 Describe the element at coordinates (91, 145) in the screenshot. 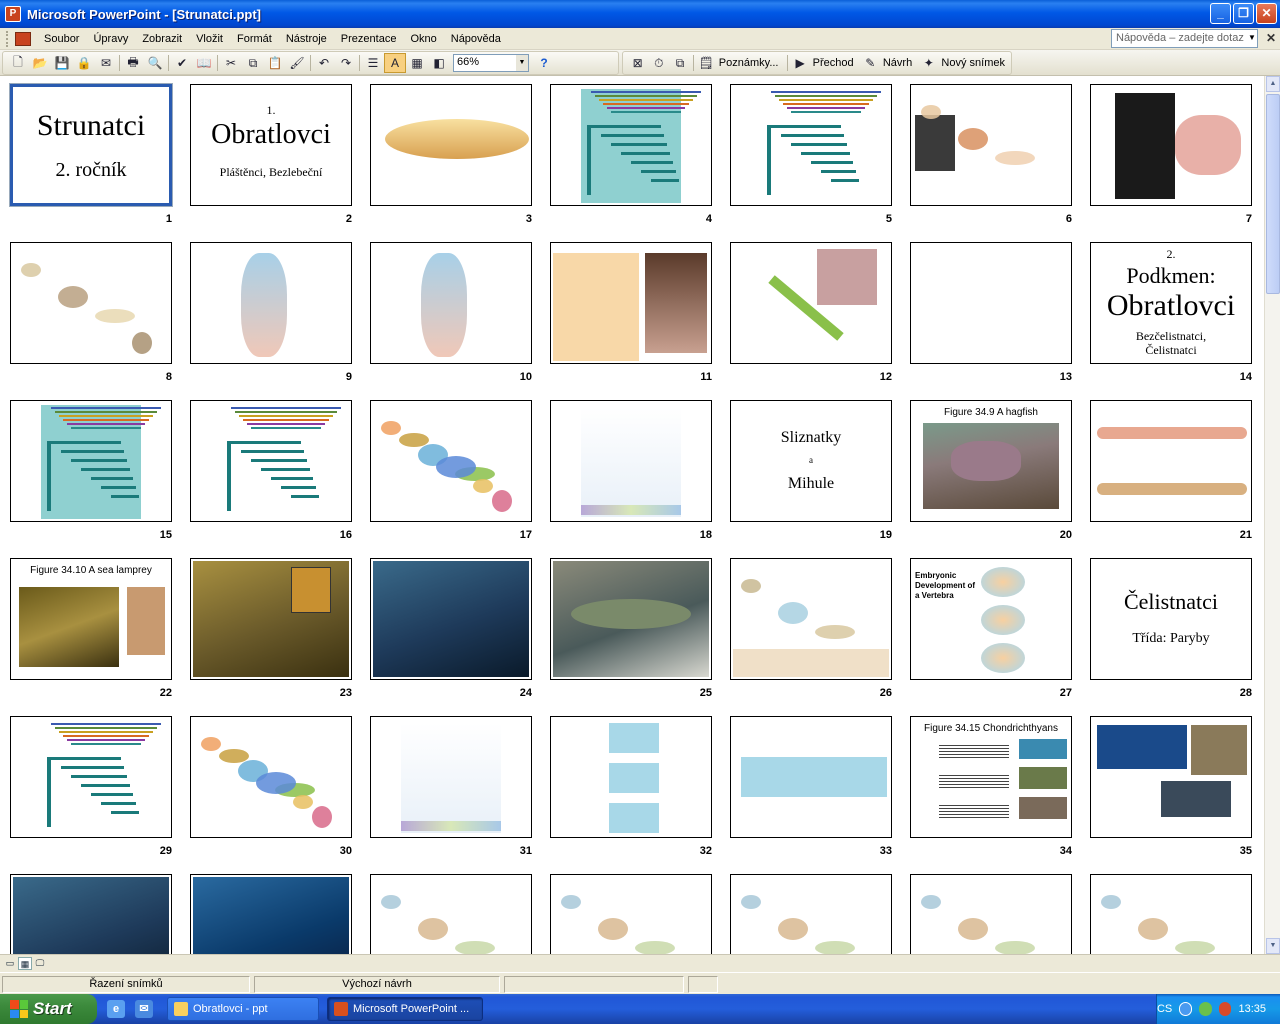

I see `slide-thumbnail-1: Strunatci 2. ročník` at that location.